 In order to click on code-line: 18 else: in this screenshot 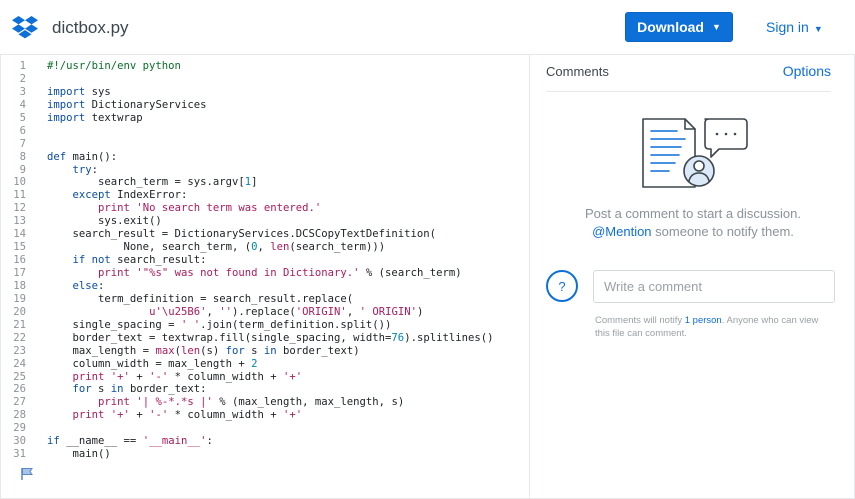, I will do `click(246, 286)`.